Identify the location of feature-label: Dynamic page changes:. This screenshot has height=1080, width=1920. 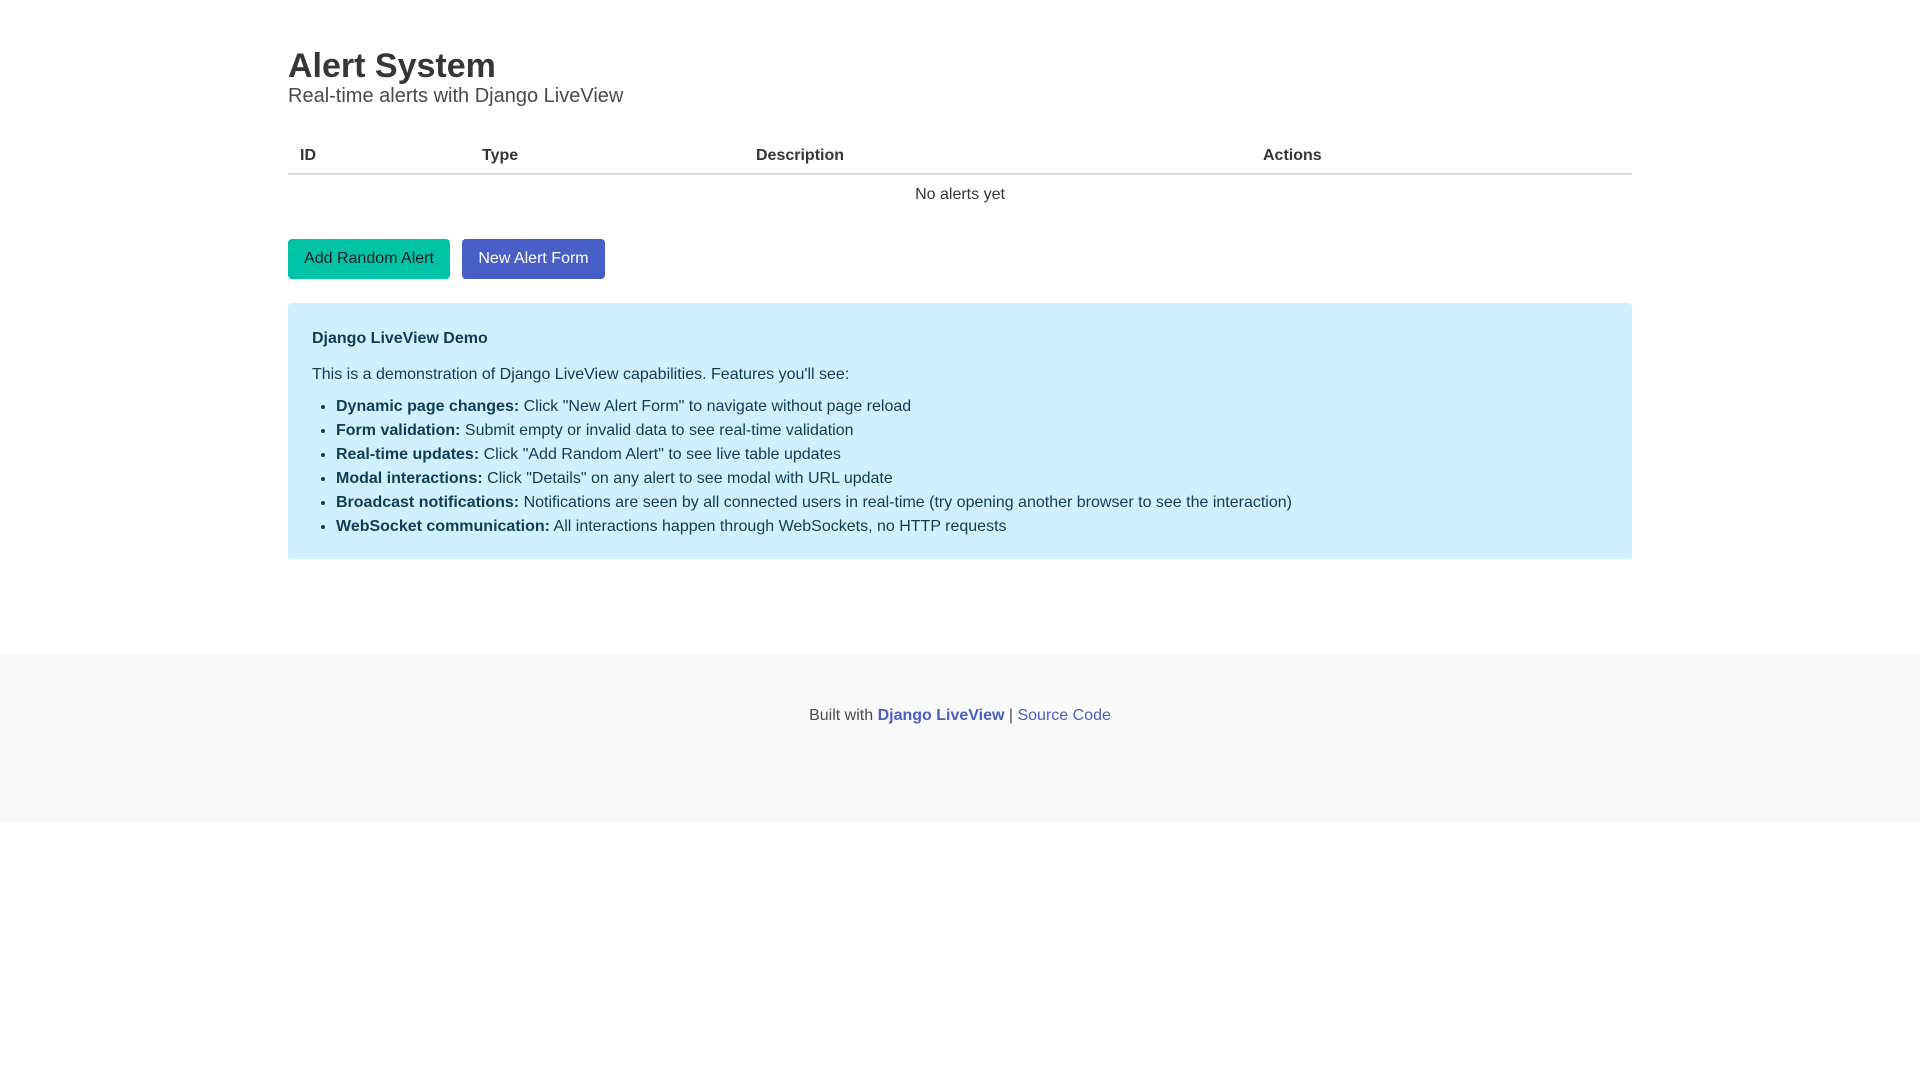
(428, 406).